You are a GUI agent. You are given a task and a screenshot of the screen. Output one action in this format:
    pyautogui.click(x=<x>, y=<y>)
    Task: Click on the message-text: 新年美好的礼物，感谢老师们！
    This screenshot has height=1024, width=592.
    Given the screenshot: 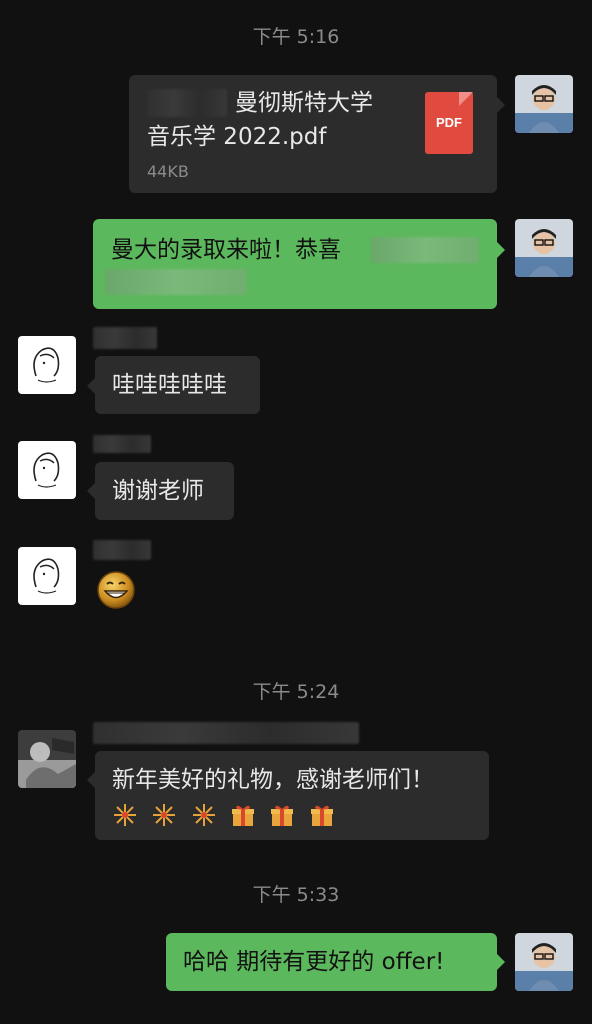 What is the action you would take?
    pyautogui.click(x=273, y=780)
    